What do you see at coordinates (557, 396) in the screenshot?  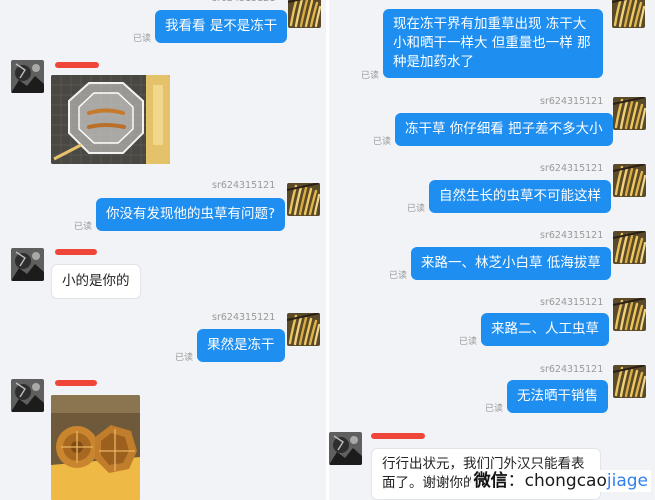 I see `chat-message-bubble: 无法晒干销售` at bounding box center [557, 396].